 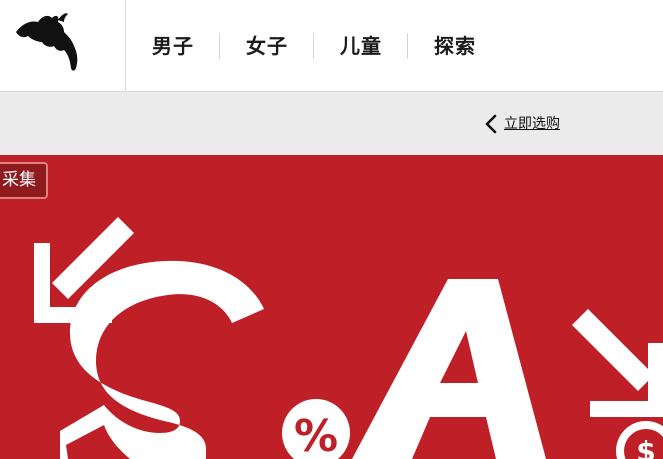 What do you see at coordinates (331, 123) in the screenshot?
I see `promo-band: 立即选购` at bounding box center [331, 123].